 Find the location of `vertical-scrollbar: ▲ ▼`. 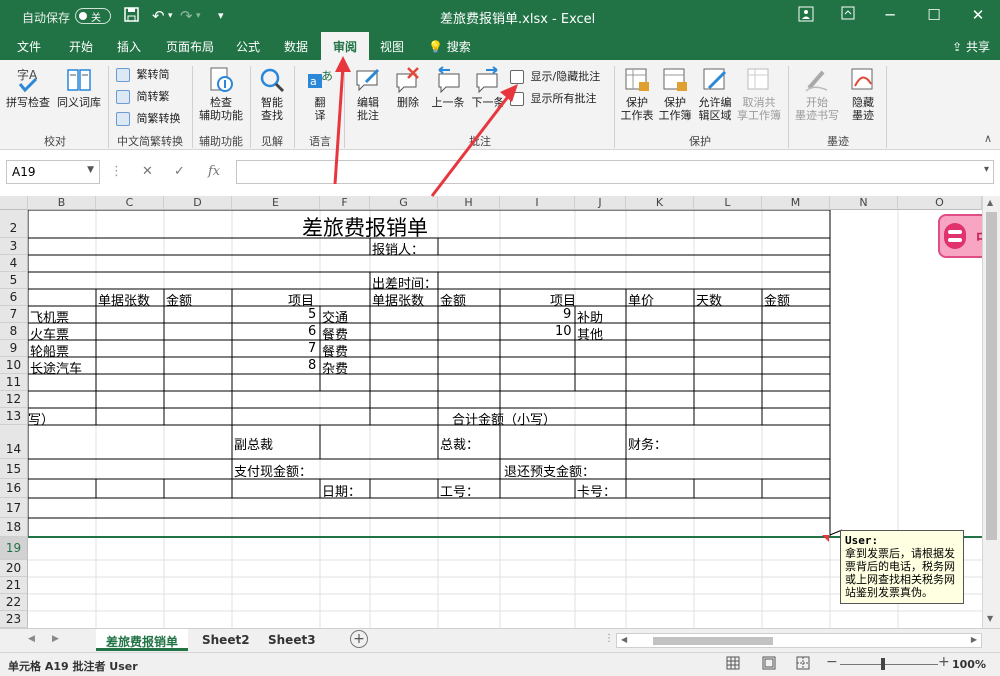

vertical-scrollbar: ▲ ▼ is located at coordinates (991, 412).